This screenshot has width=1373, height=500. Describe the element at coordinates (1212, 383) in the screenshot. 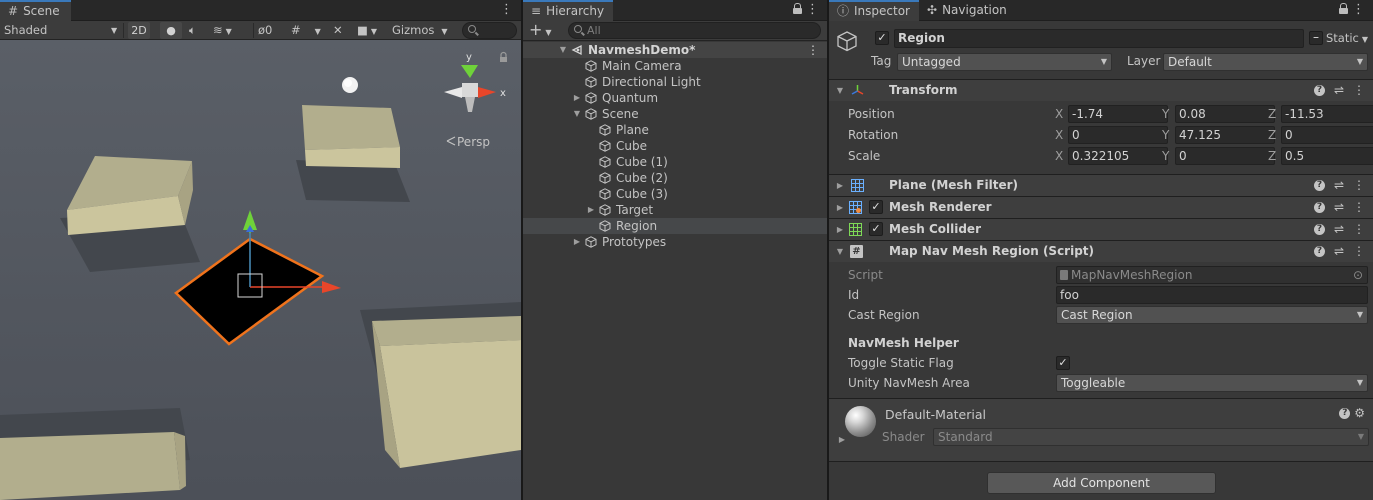

I see `unity-navmesh-area-dropdown: Toggleable ▼` at that location.